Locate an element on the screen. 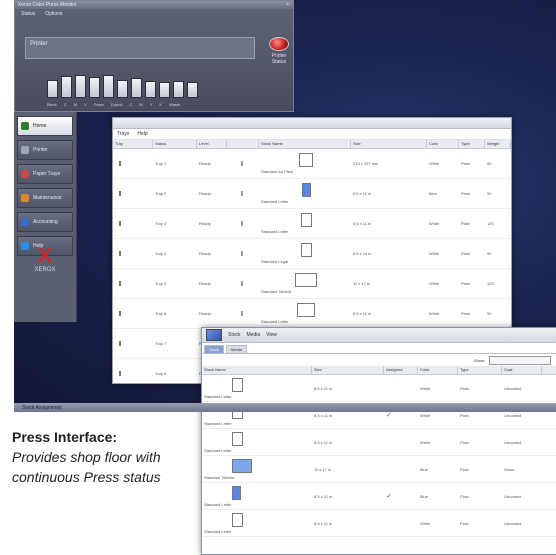 The height and width of the screenshot is (555, 556). xerox-logo: X XEROX is located at coordinates (45, 268).